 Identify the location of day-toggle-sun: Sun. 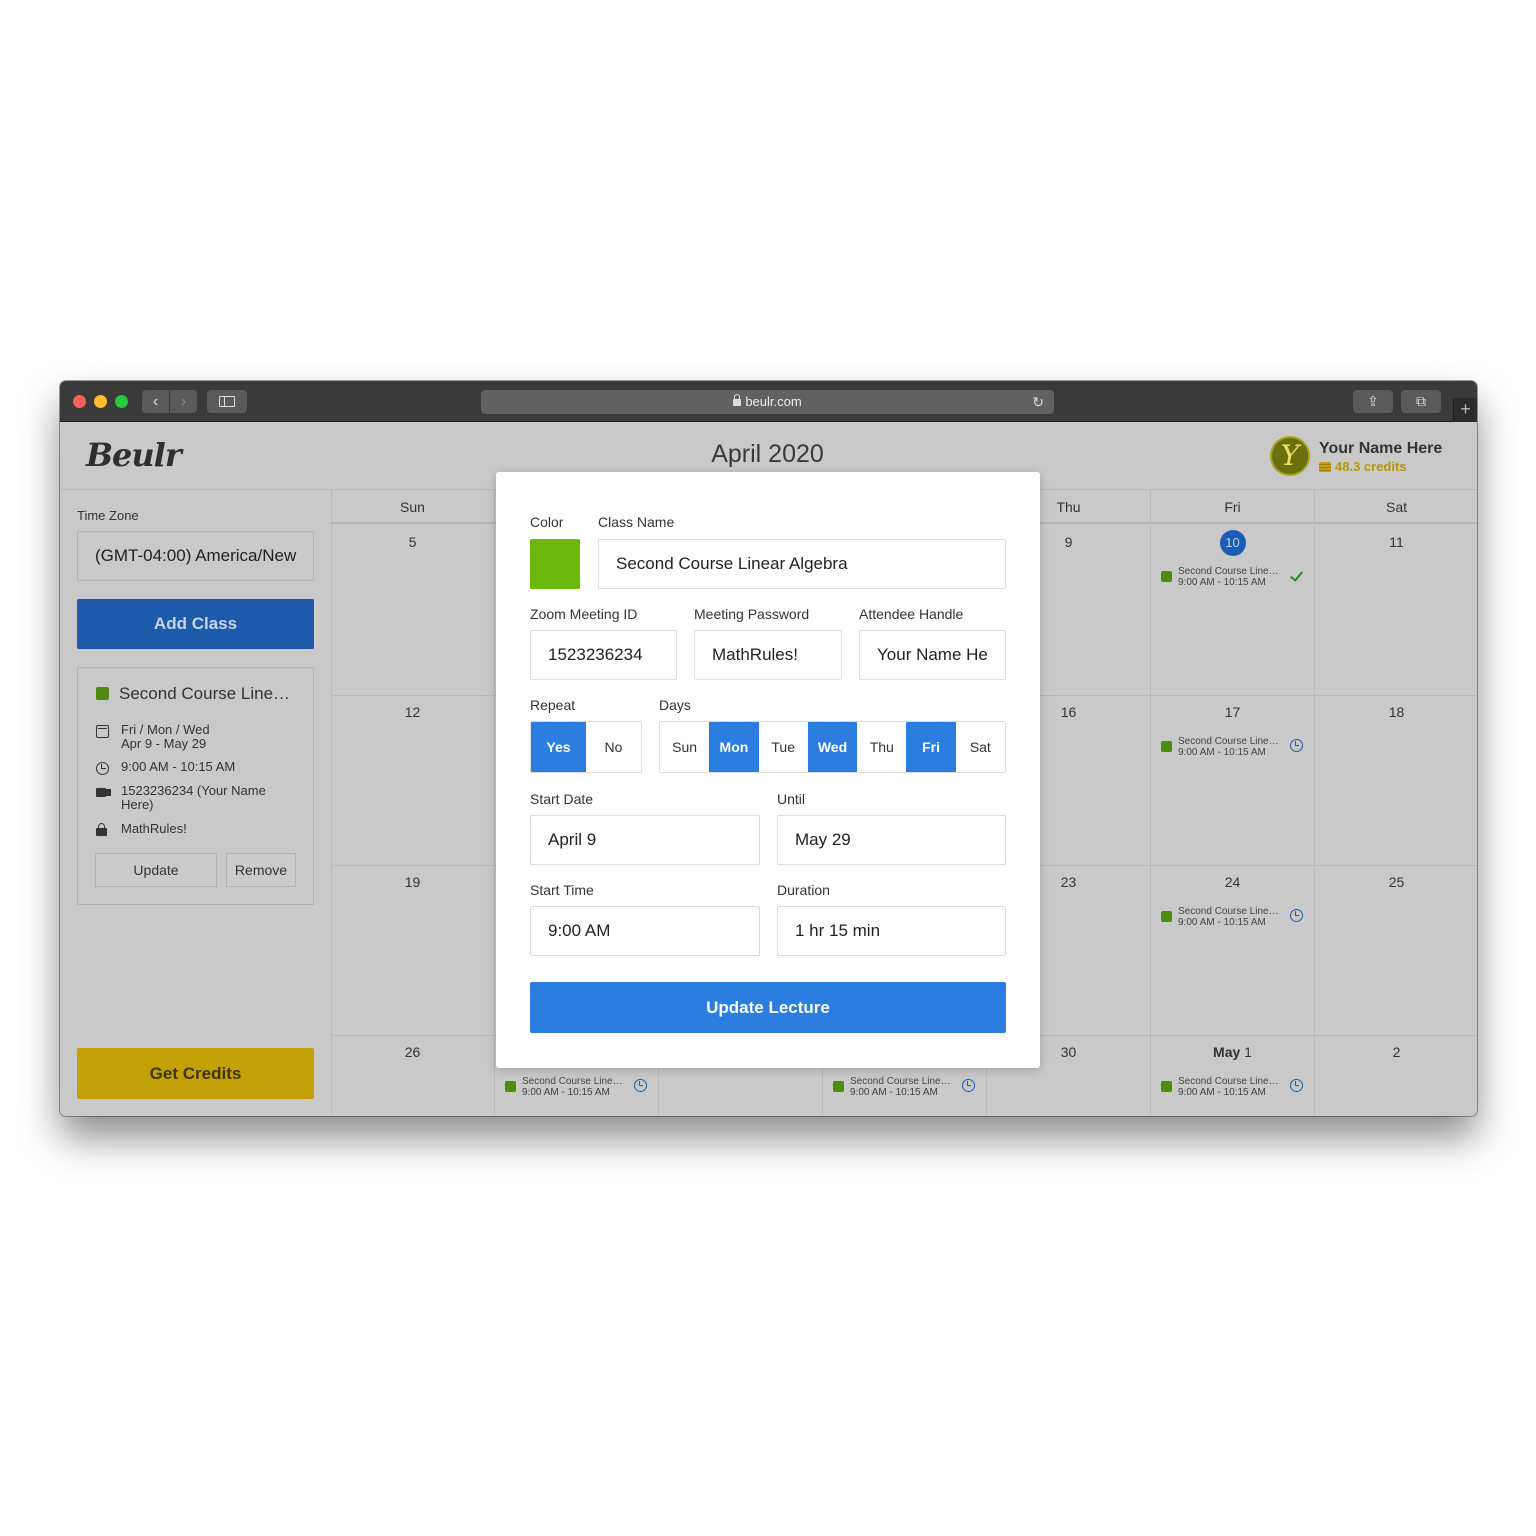
(684, 747).